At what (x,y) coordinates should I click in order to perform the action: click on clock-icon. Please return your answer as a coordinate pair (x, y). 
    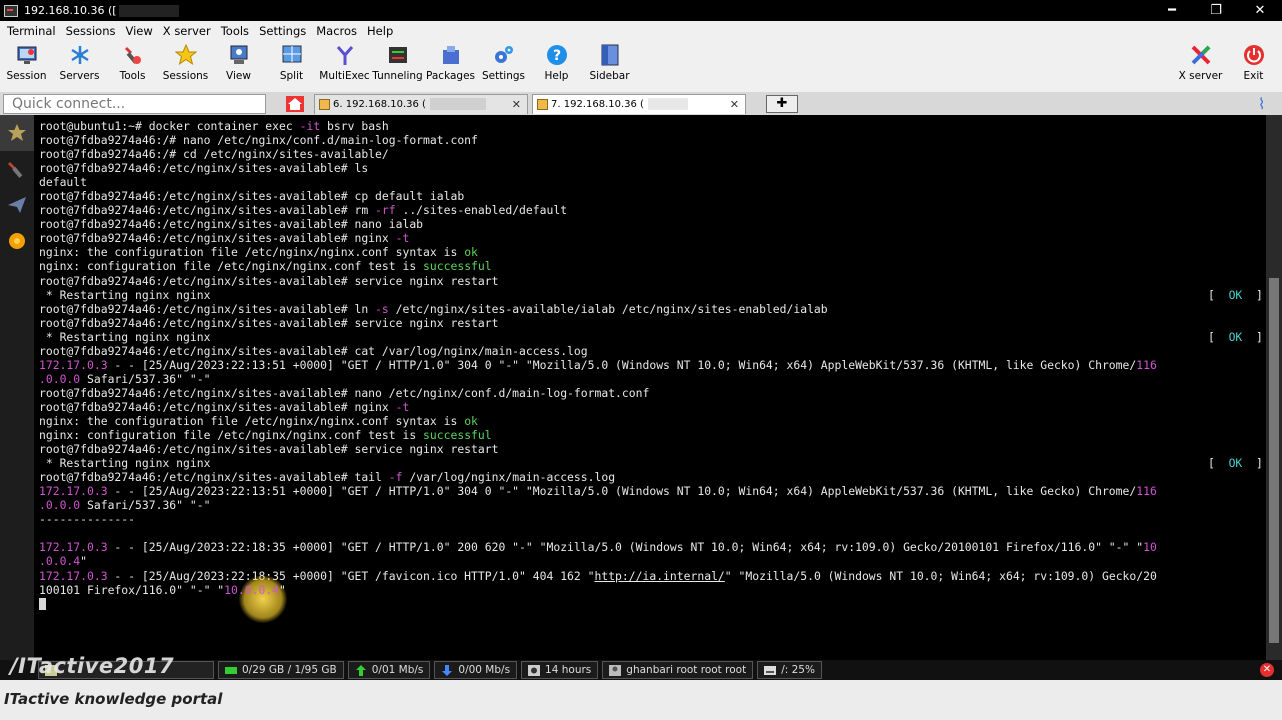
    Looking at the image, I should click on (534, 670).